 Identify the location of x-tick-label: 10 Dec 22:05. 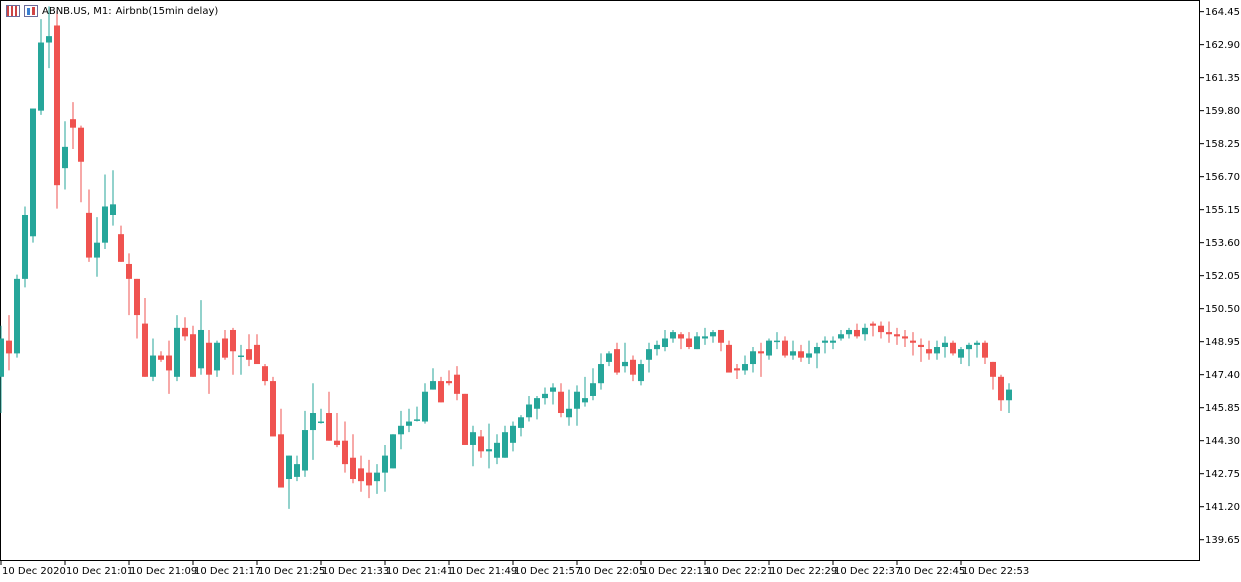
(611, 571).